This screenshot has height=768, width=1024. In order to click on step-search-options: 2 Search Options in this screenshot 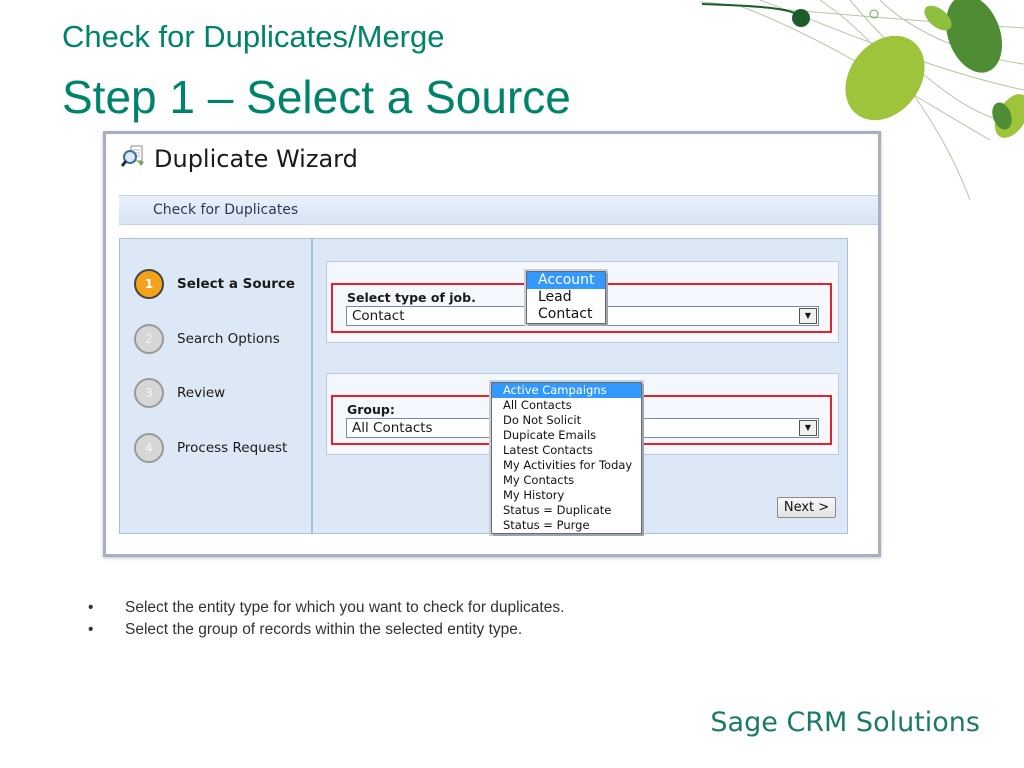, I will do `click(207, 339)`.